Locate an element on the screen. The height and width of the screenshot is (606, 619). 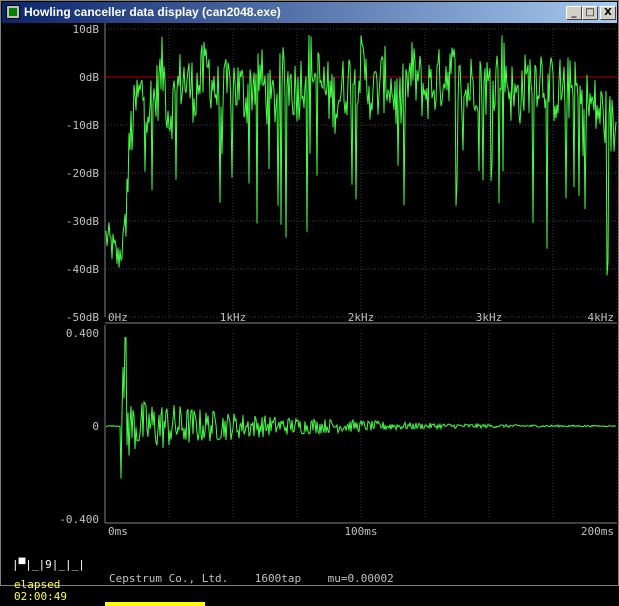
spectrum-x-tick-label: 4kHz is located at coordinates (601, 317).